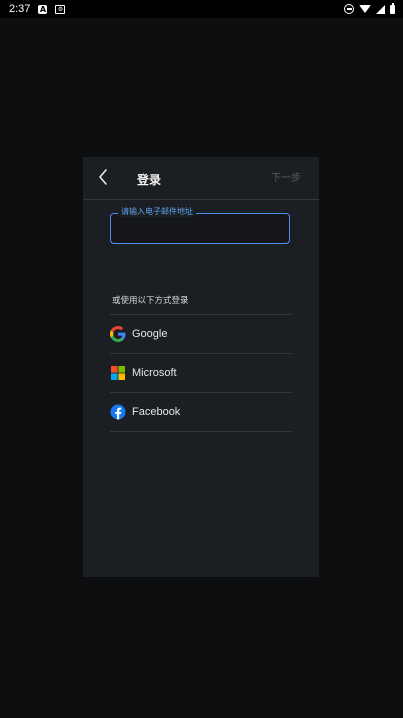 This screenshot has height=718, width=403. What do you see at coordinates (150, 301) in the screenshot?
I see `alt-login-label: 或使用以下方式登录` at bounding box center [150, 301].